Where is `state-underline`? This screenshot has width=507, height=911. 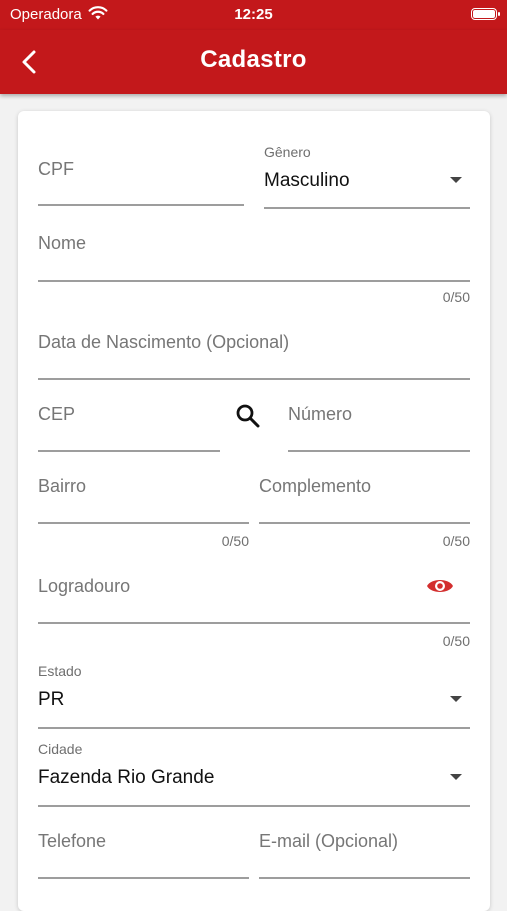
state-underline is located at coordinates (254, 728).